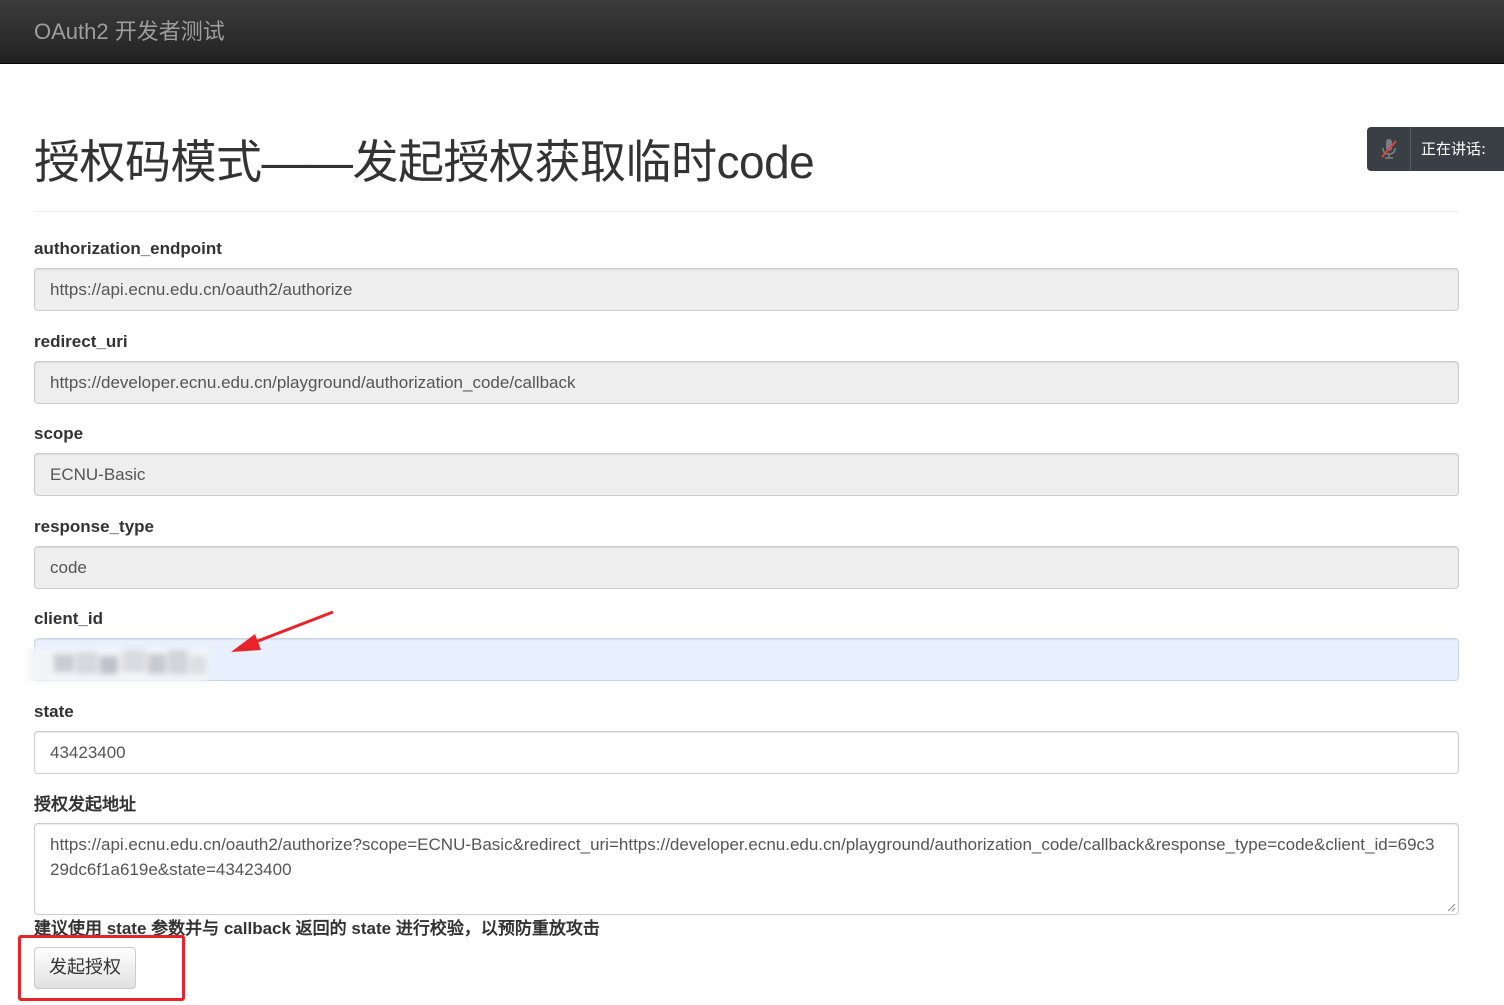 The height and width of the screenshot is (1005, 1504). What do you see at coordinates (424, 162) in the screenshot?
I see `page-title: 授权码模式——发起授权获取临时code` at bounding box center [424, 162].